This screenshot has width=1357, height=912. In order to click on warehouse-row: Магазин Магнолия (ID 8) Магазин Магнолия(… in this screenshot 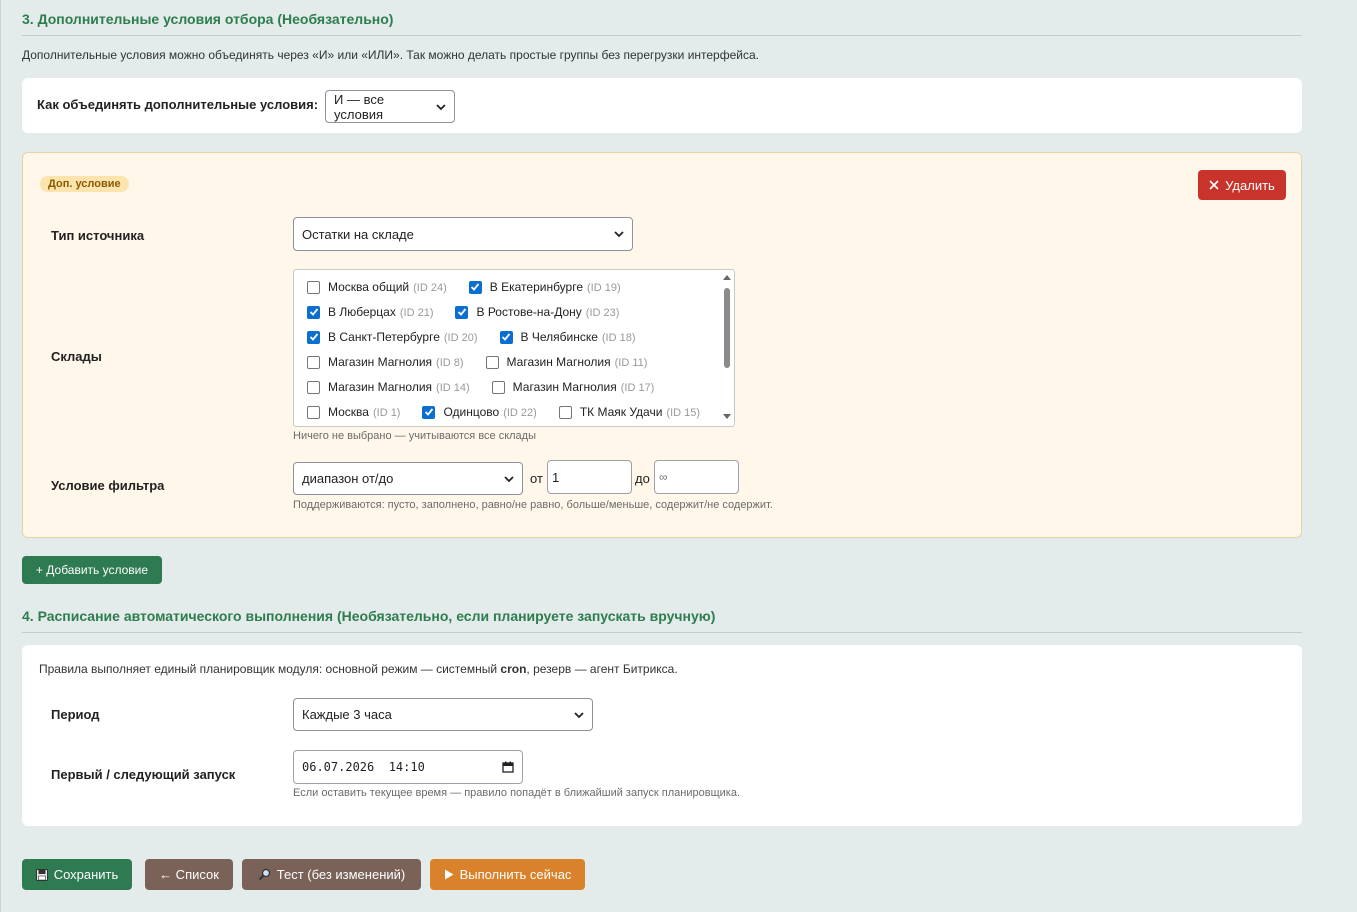, I will do `click(477, 362)`.